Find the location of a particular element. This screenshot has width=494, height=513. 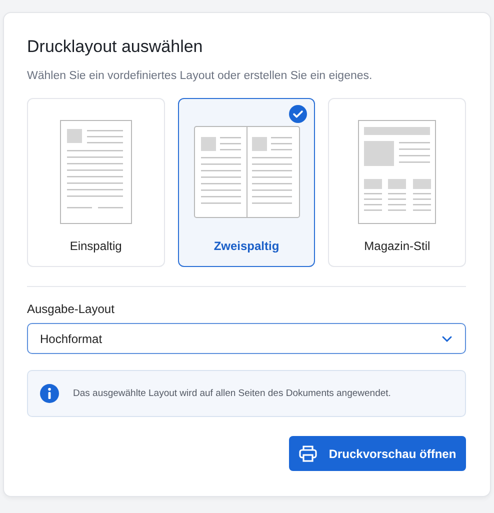

layout-option: Magazin-Stil is located at coordinates (397, 182).